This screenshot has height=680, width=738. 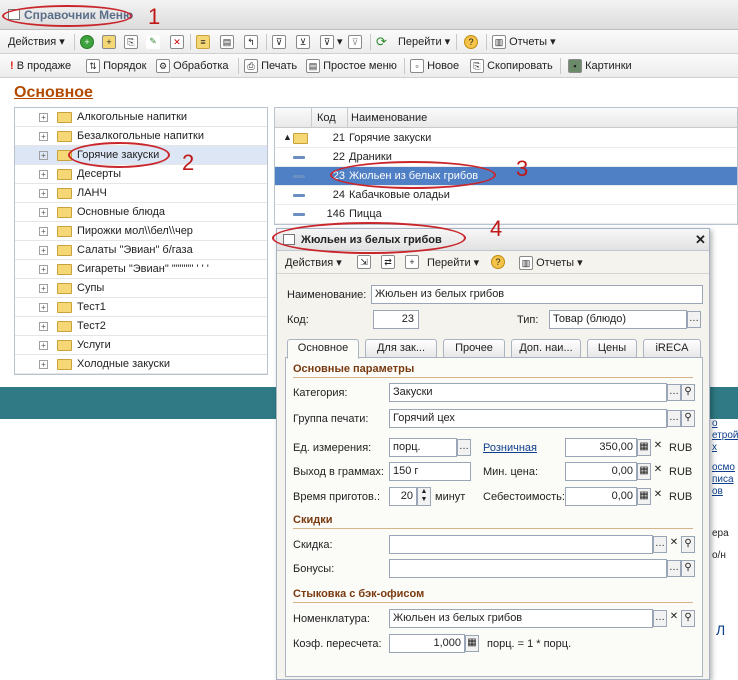 I want to click on column-name: Наименование, so click(x=389, y=118).